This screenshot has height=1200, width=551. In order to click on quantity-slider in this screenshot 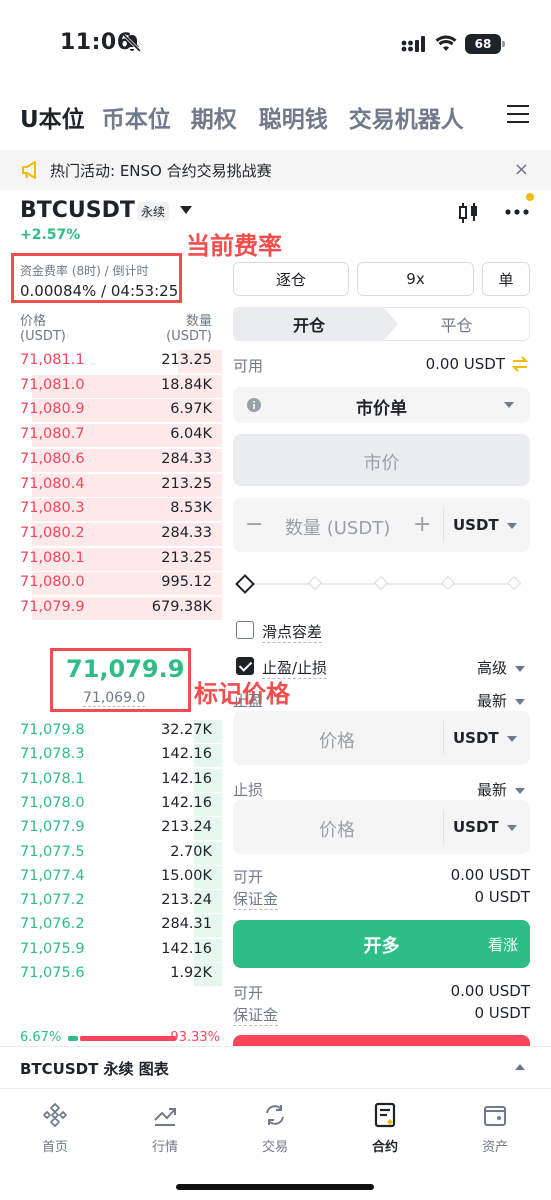, I will do `click(380, 584)`.